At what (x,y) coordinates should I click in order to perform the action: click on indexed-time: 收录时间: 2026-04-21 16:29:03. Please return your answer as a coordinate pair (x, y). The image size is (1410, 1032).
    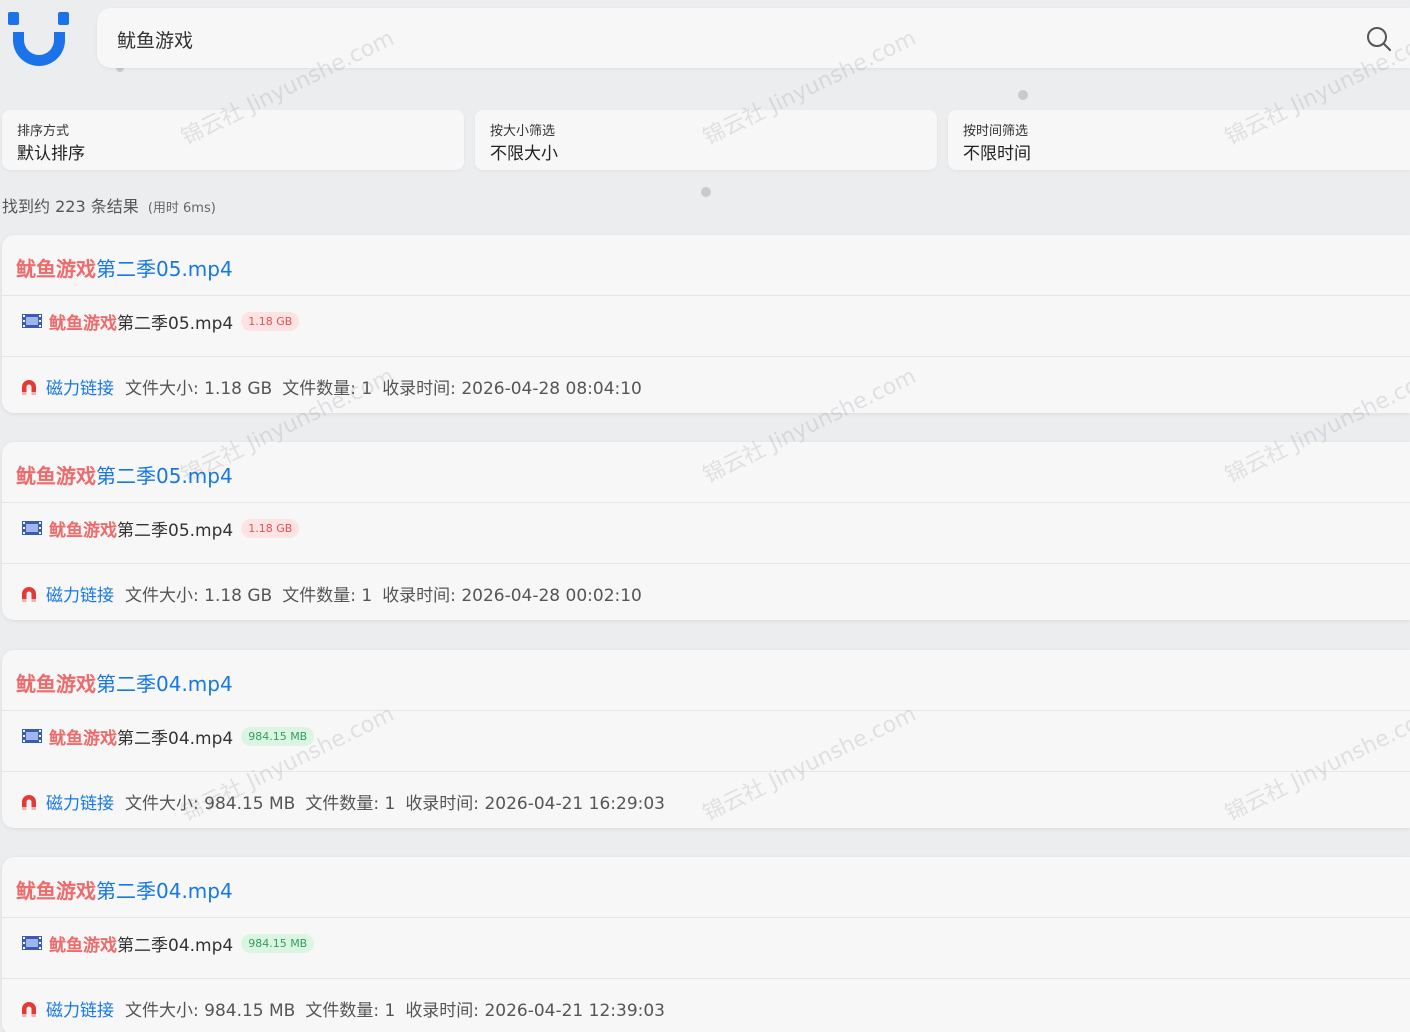
    Looking at the image, I should click on (535, 804).